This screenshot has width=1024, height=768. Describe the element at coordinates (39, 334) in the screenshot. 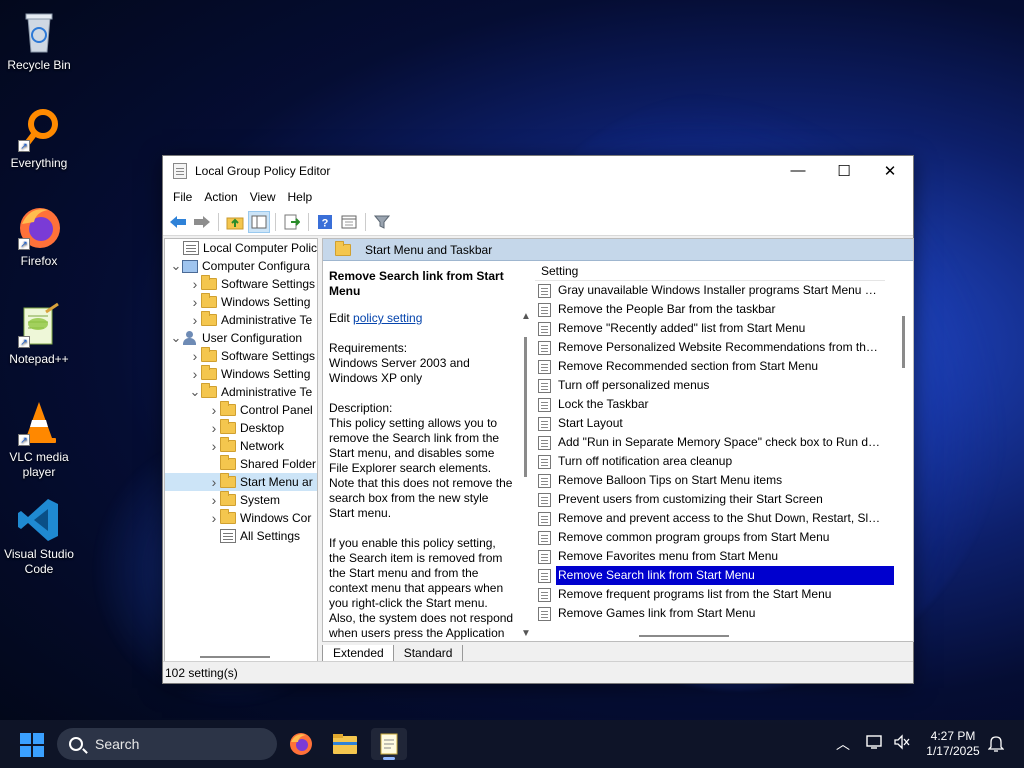

I see `desktop-icon-notepadpp: ↗ Notepad++` at that location.